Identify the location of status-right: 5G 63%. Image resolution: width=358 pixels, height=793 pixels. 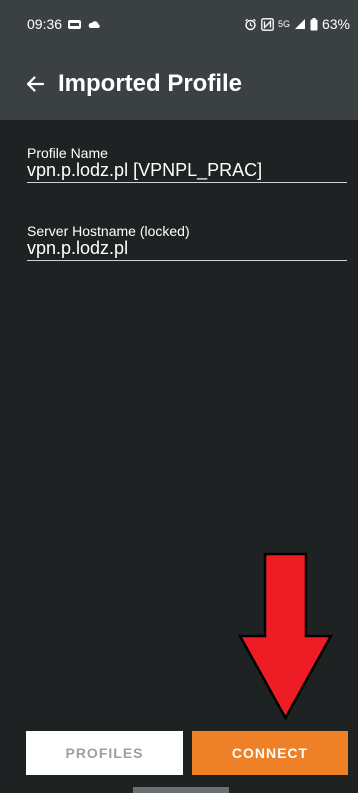
(297, 24).